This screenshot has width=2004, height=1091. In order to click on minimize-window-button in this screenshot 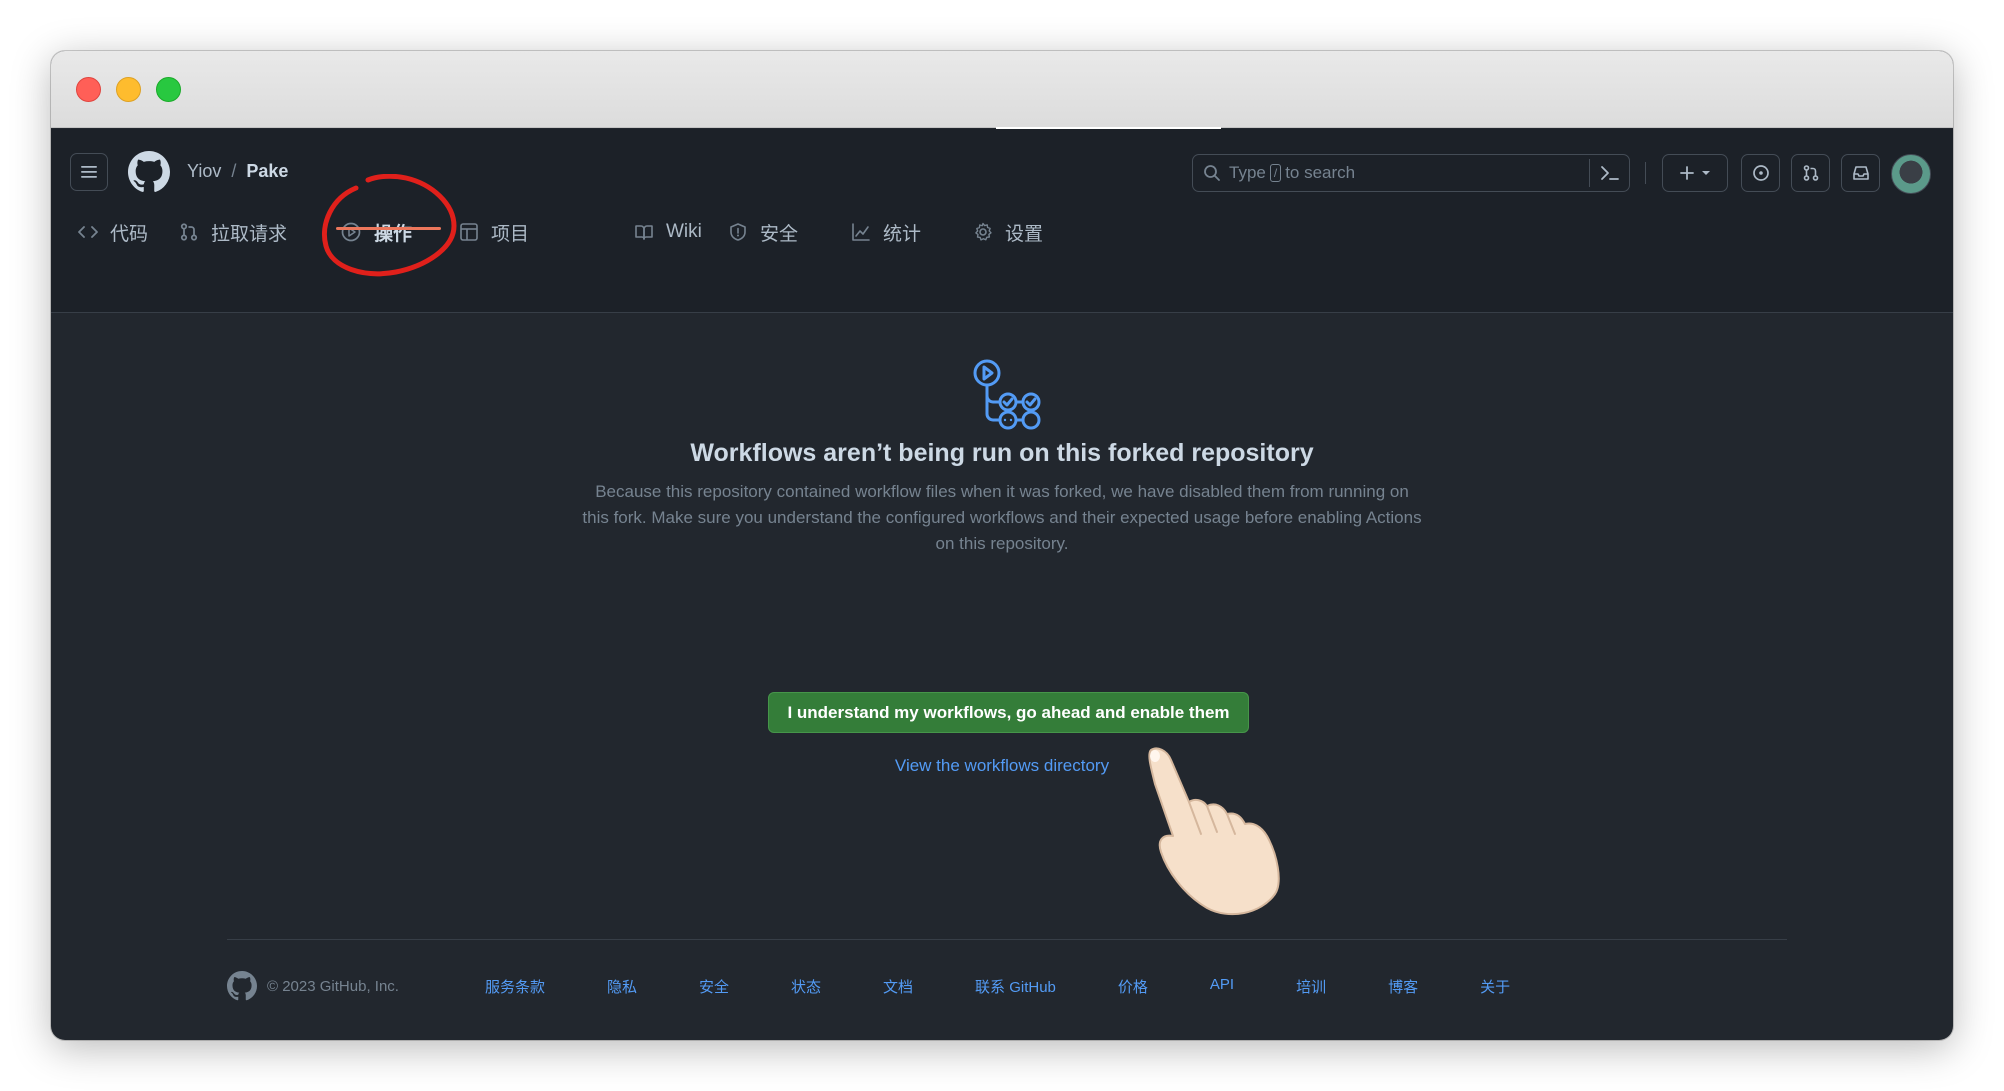, I will do `click(128, 89)`.